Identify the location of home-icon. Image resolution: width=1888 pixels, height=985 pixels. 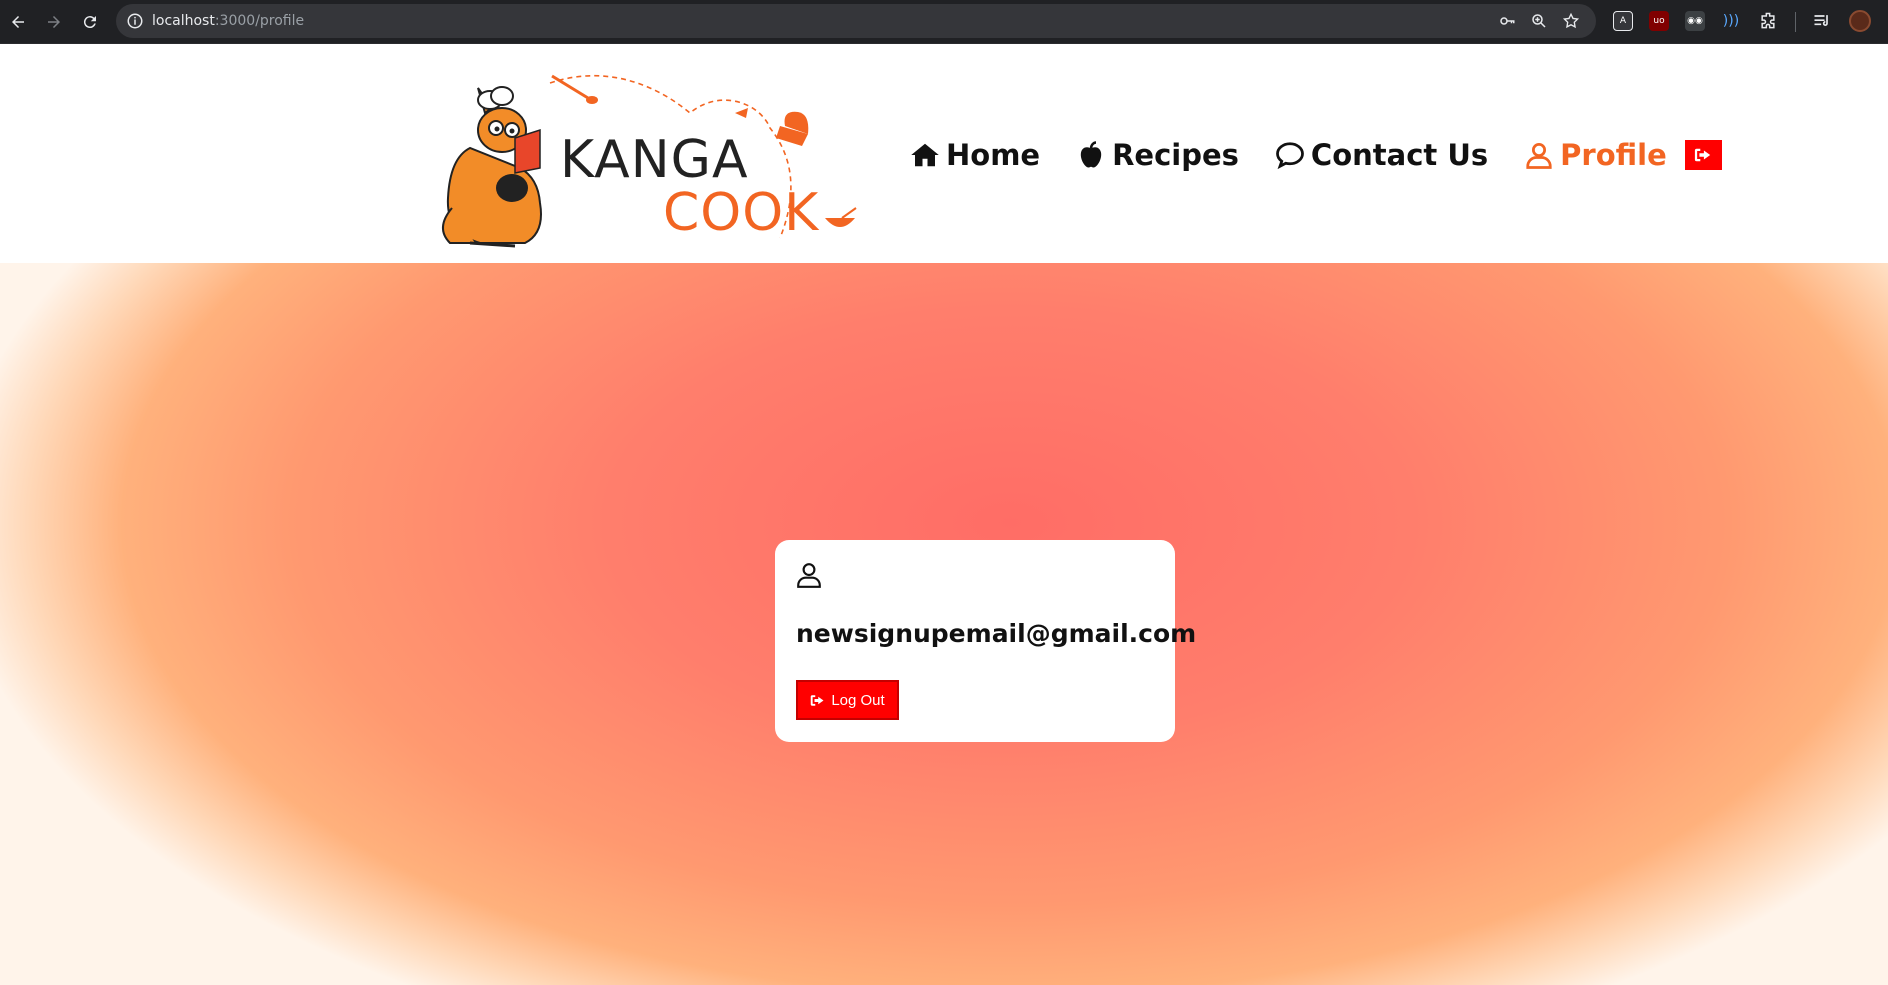
(925, 155).